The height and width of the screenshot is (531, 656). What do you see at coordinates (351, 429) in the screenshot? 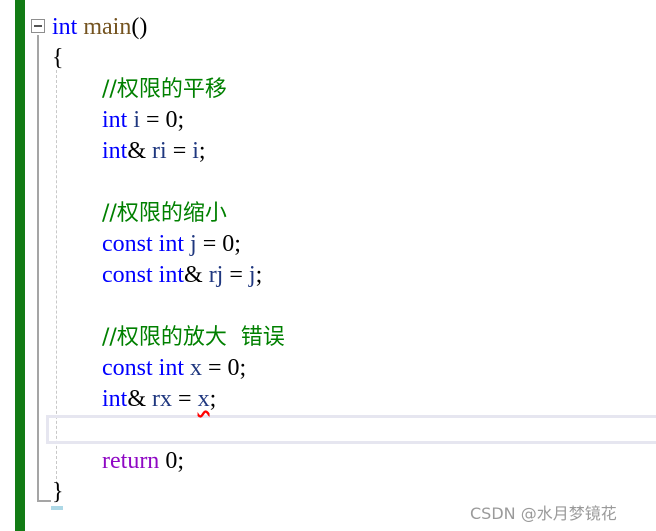
I see `current-line-highlight` at bounding box center [351, 429].